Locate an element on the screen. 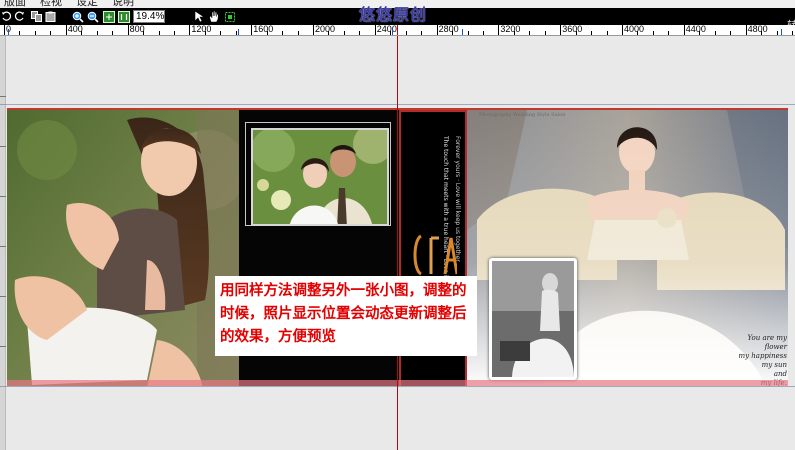 This screenshot has width=795, height=450. zoom-level-field: 19.4% is located at coordinates (149, 16).